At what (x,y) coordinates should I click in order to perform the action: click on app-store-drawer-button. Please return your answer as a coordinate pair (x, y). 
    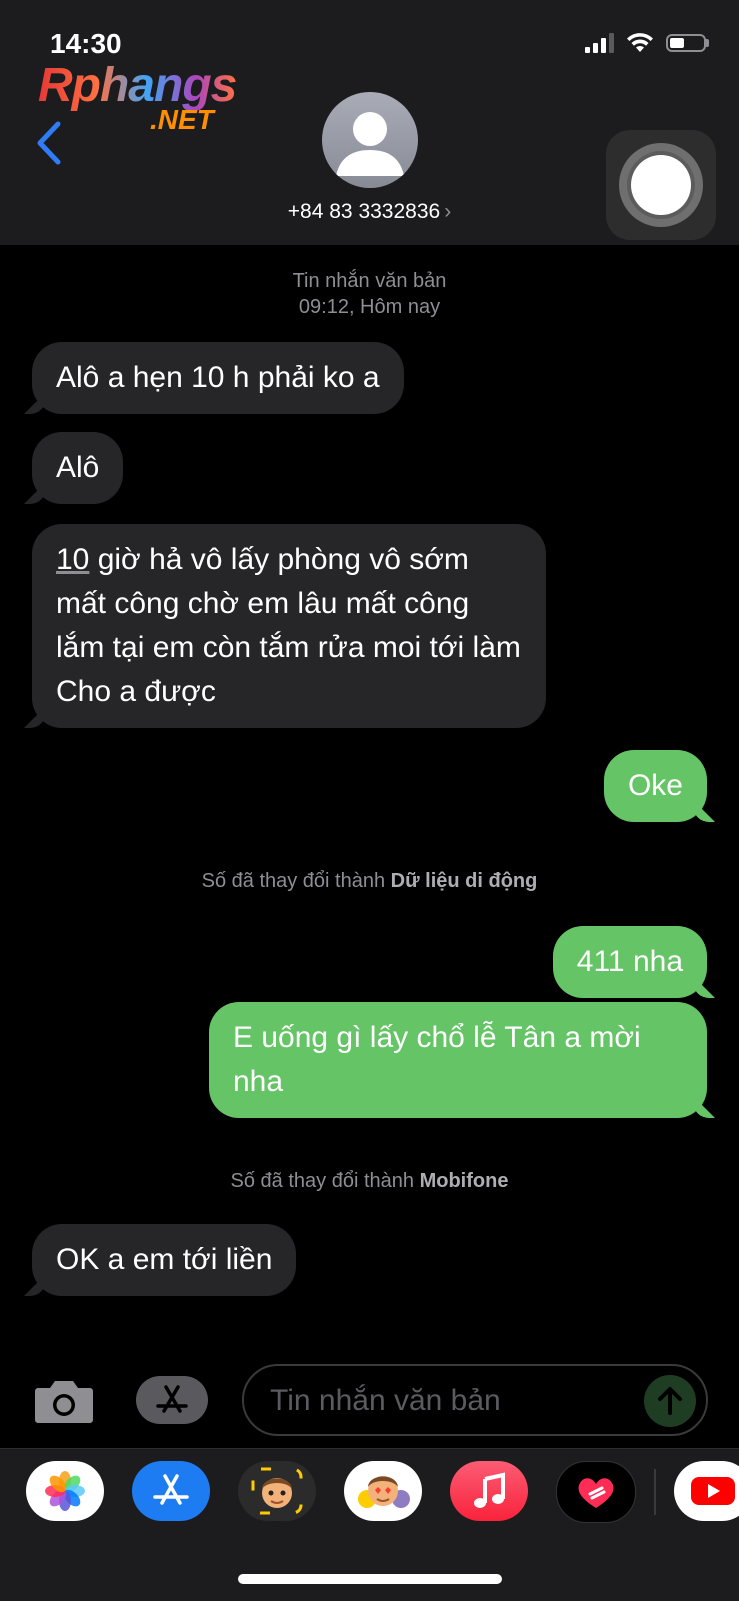
    Looking at the image, I should click on (172, 1400).